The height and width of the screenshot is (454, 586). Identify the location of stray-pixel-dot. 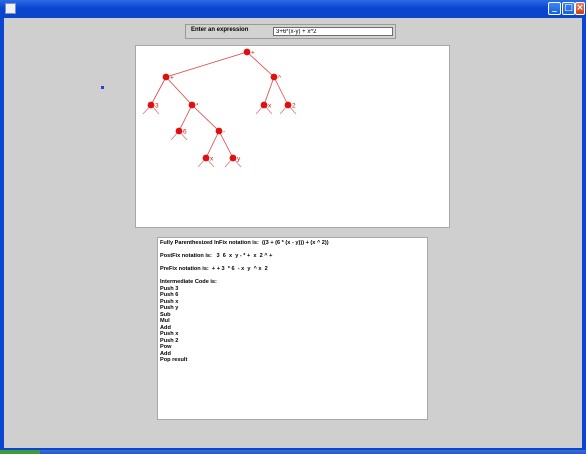
(102, 87).